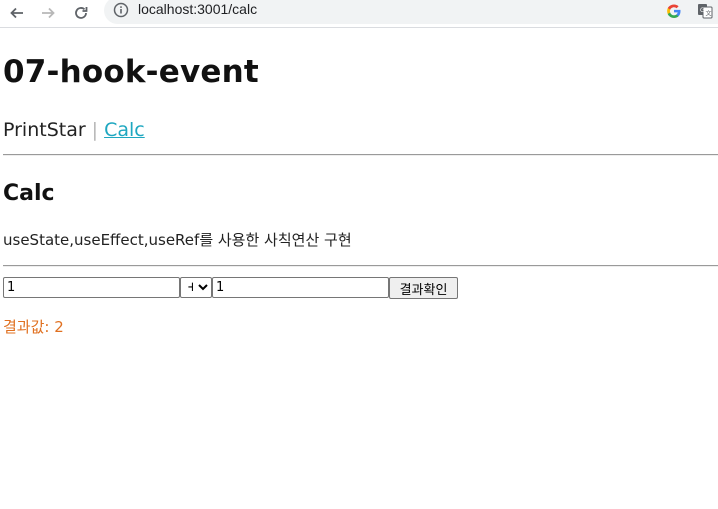 The image size is (718, 509). What do you see at coordinates (131, 72) in the screenshot?
I see `page-title: 07-hook-event` at bounding box center [131, 72].